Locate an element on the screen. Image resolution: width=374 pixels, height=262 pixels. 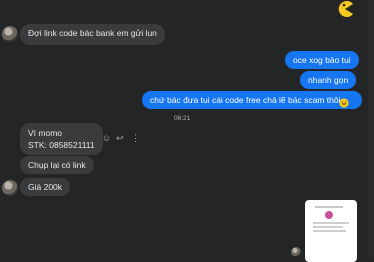
message-text: nhanh gọn is located at coordinates (328, 80).